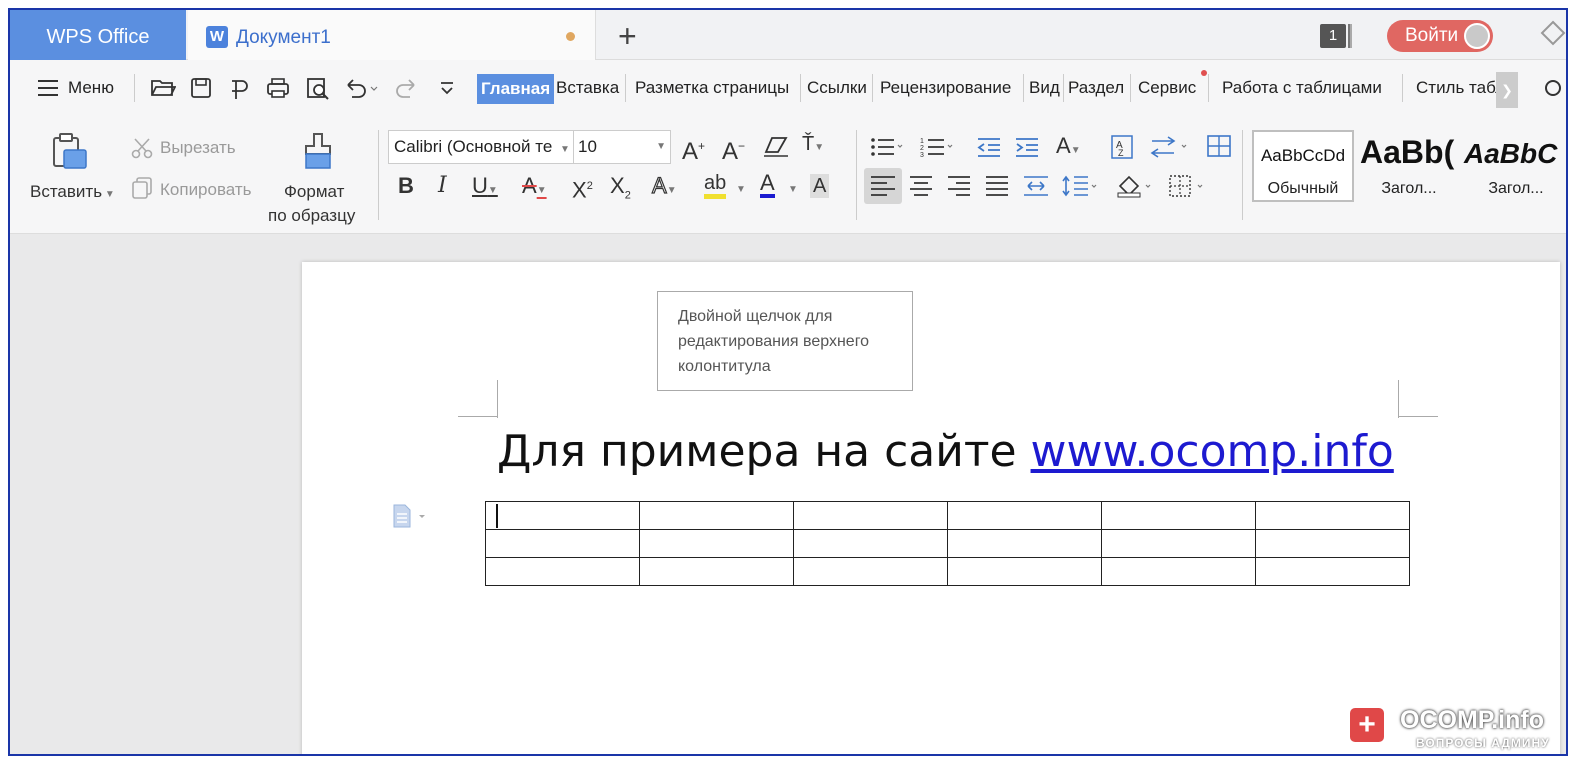 The width and height of the screenshot is (1586, 773). What do you see at coordinates (1302, 88) in the screenshot?
I see `tab-table-tools: Работа с таблицами` at bounding box center [1302, 88].